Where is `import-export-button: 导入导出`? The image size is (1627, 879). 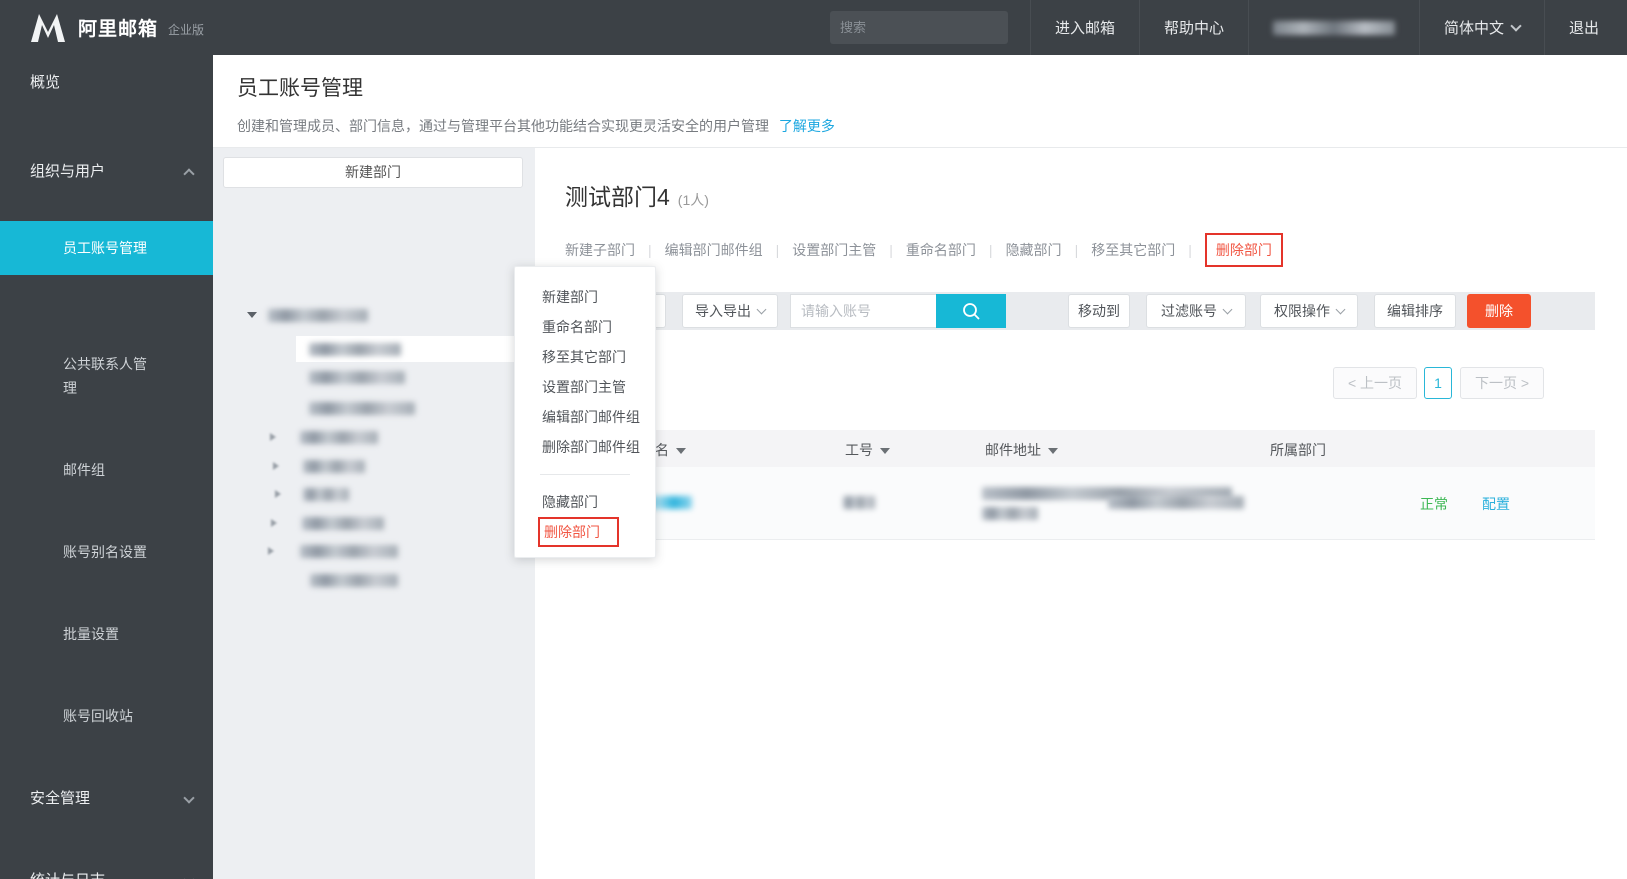
import-export-button: 导入导出 is located at coordinates (730, 311).